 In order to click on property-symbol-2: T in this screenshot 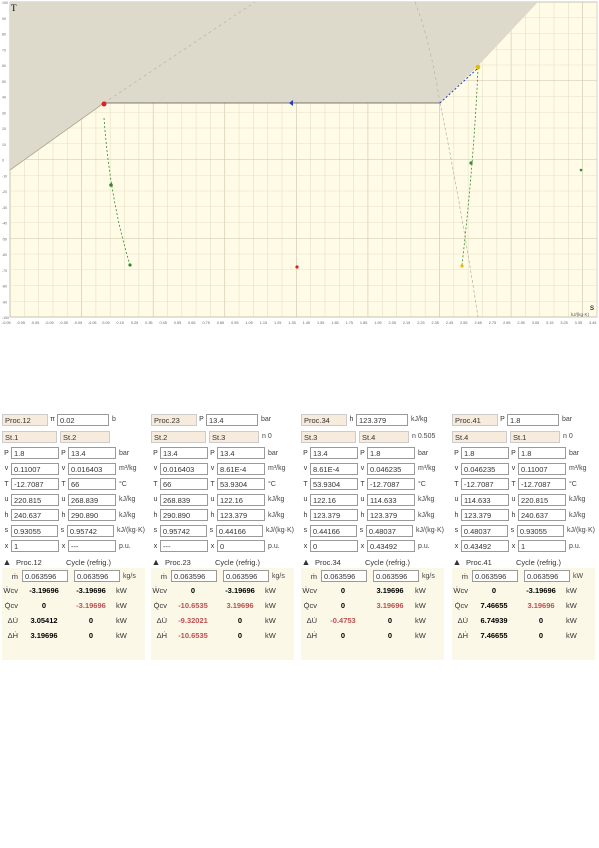, I will do `click(63, 484)`.